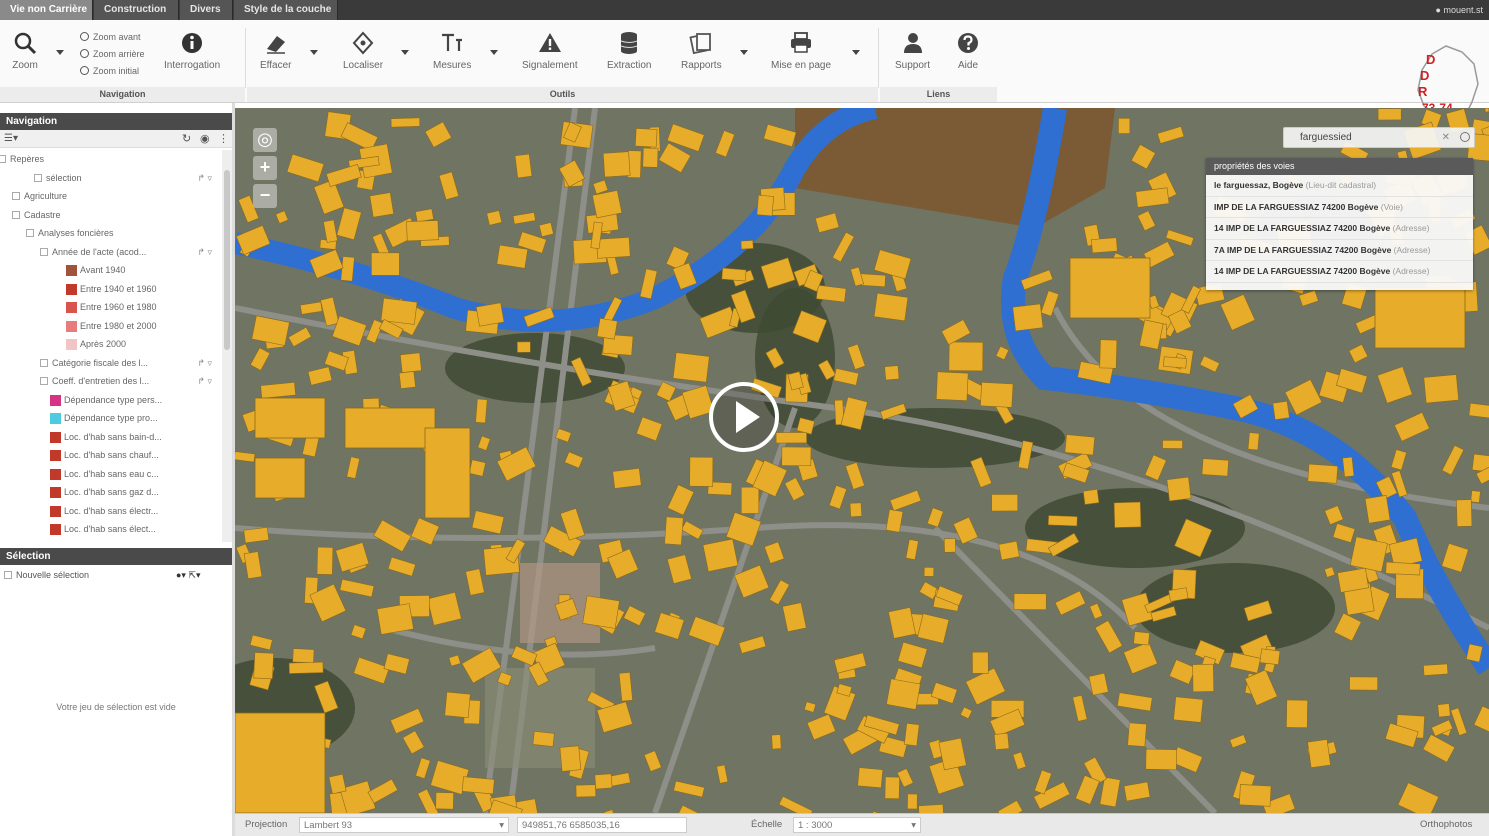 The image size is (1489, 836). Describe the element at coordinates (265, 196) in the screenshot. I see `map-zoom-out-button: −` at that location.